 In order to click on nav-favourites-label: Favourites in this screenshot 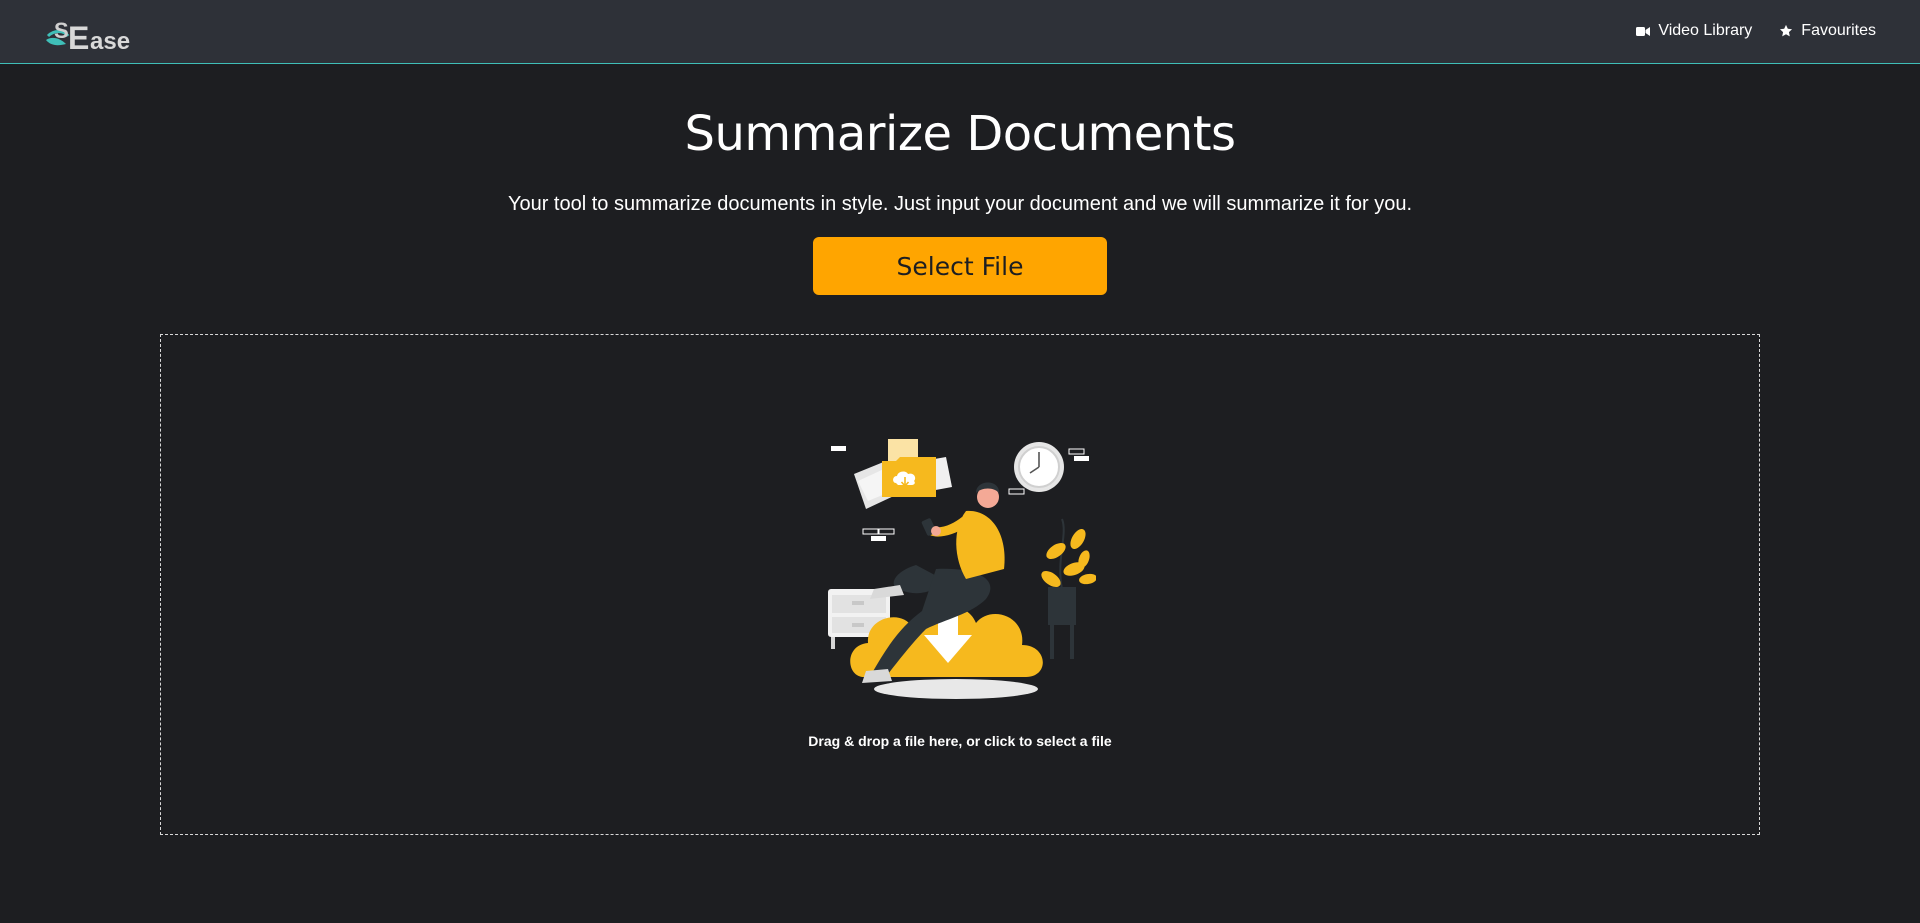, I will do `click(1838, 30)`.